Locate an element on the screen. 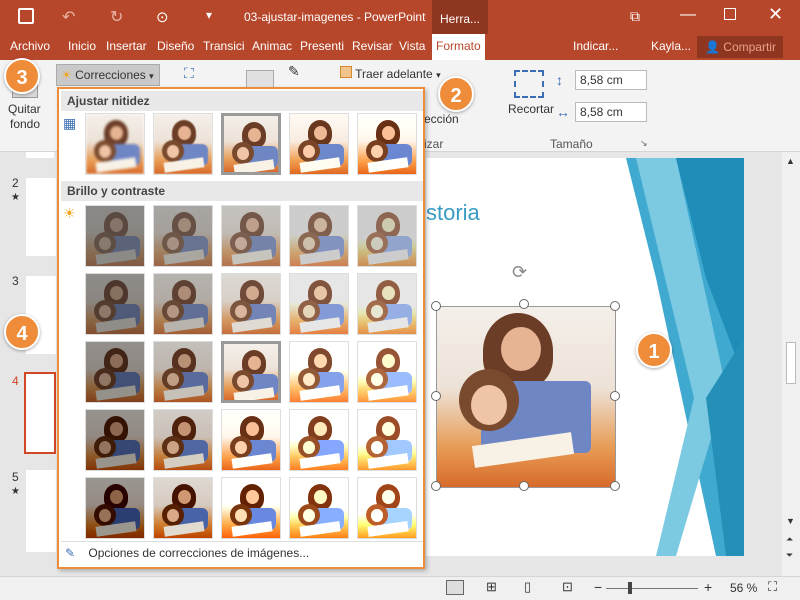 This screenshot has height=600, width=800. width-field: 8,58 cm is located at coordinates (611, 112).